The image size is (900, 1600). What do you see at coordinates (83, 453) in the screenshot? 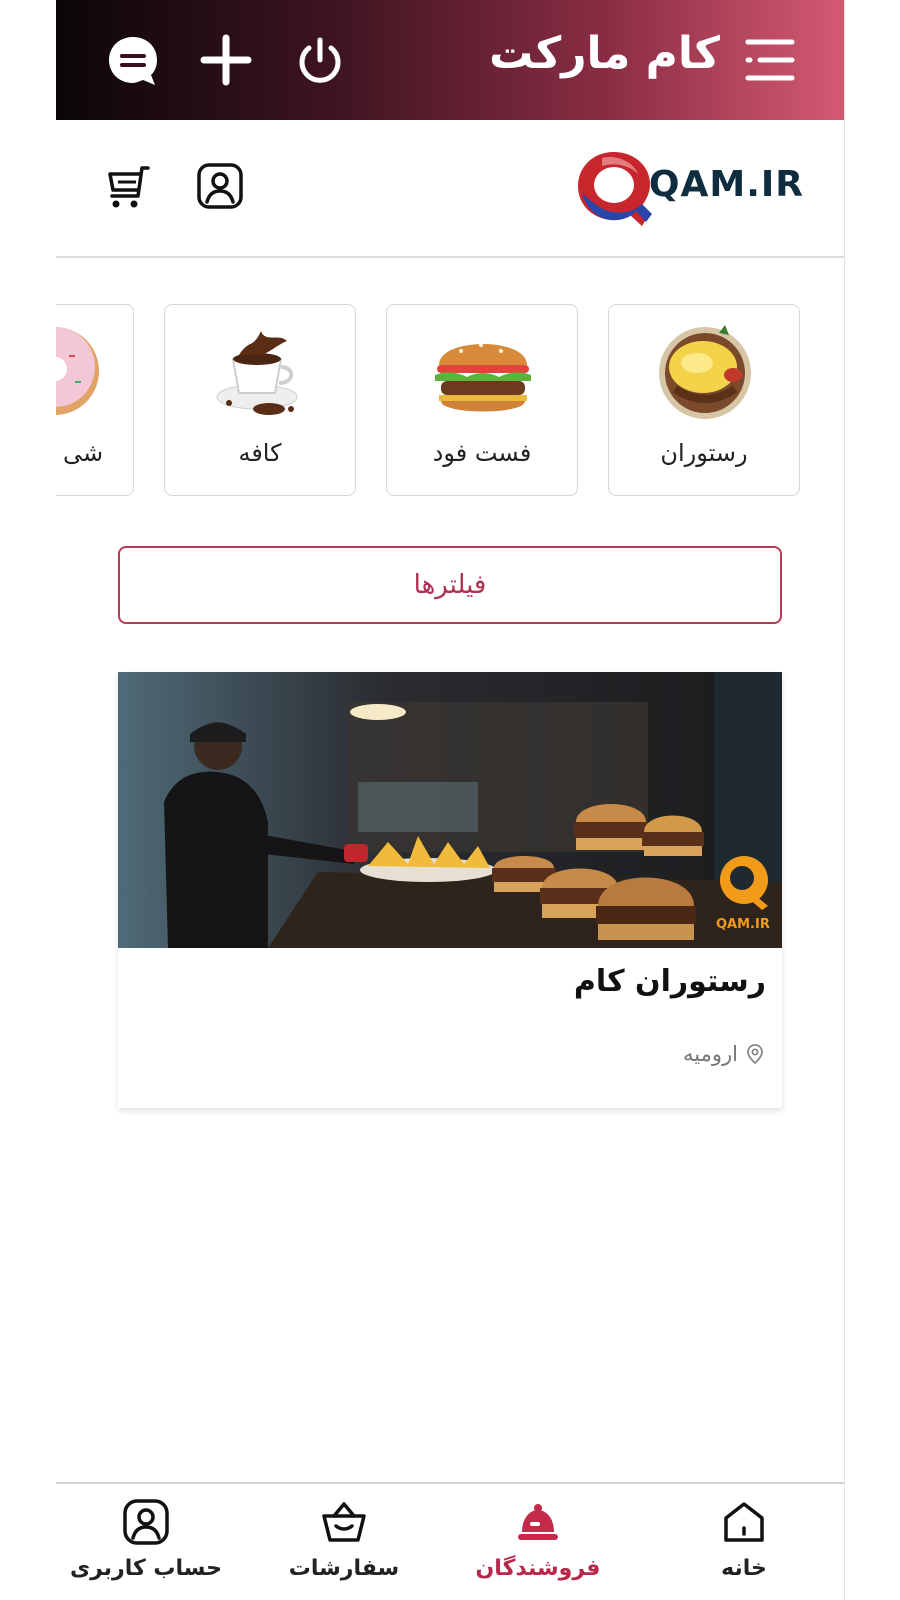
I see `category-label: شی` at bounding box center [83, 453].